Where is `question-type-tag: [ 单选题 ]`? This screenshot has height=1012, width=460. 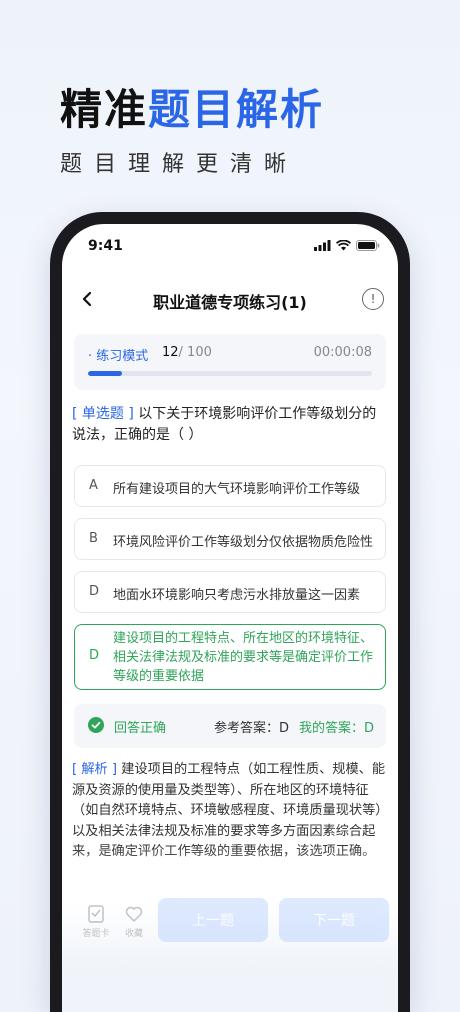
question-type-tag: [ 单选题 ] is located at coordinates (103, 414).